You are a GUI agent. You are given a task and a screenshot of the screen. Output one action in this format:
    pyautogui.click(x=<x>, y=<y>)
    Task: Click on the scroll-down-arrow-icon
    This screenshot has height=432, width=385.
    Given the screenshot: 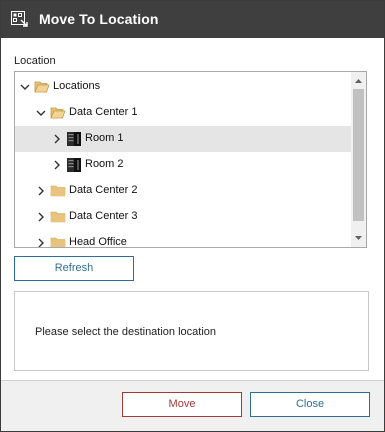 What is the action you would take?
    pyautogui.click(x=358, y=238)
    